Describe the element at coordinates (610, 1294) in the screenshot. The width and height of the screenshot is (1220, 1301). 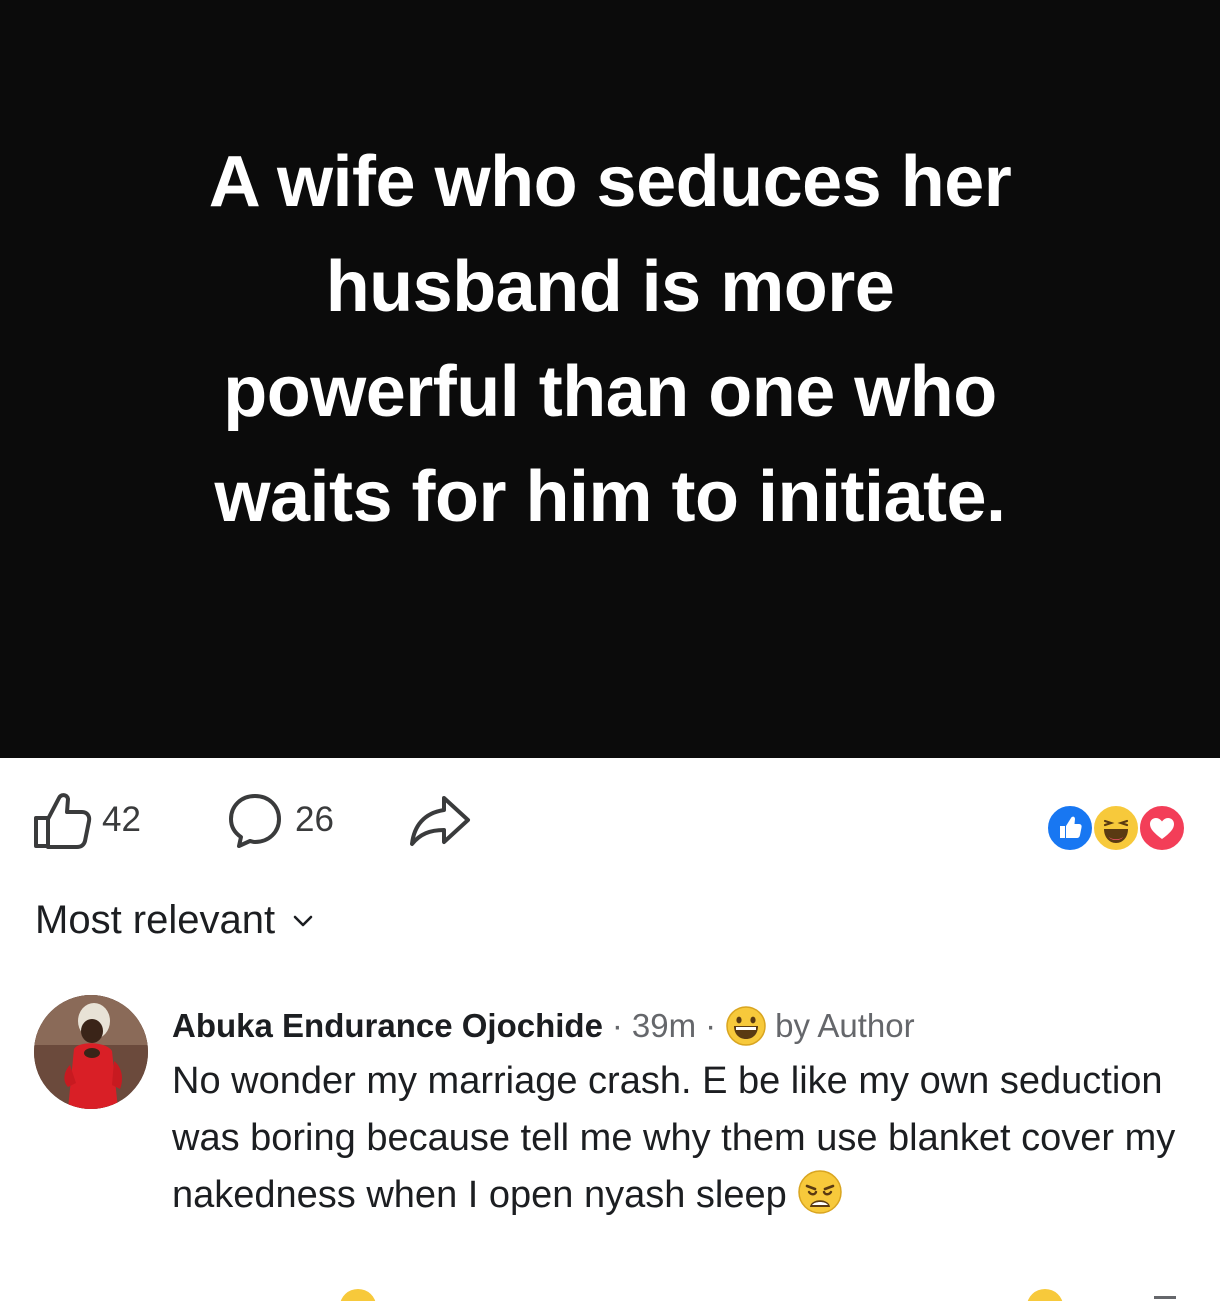
I see `comment-actions-row` at that location.